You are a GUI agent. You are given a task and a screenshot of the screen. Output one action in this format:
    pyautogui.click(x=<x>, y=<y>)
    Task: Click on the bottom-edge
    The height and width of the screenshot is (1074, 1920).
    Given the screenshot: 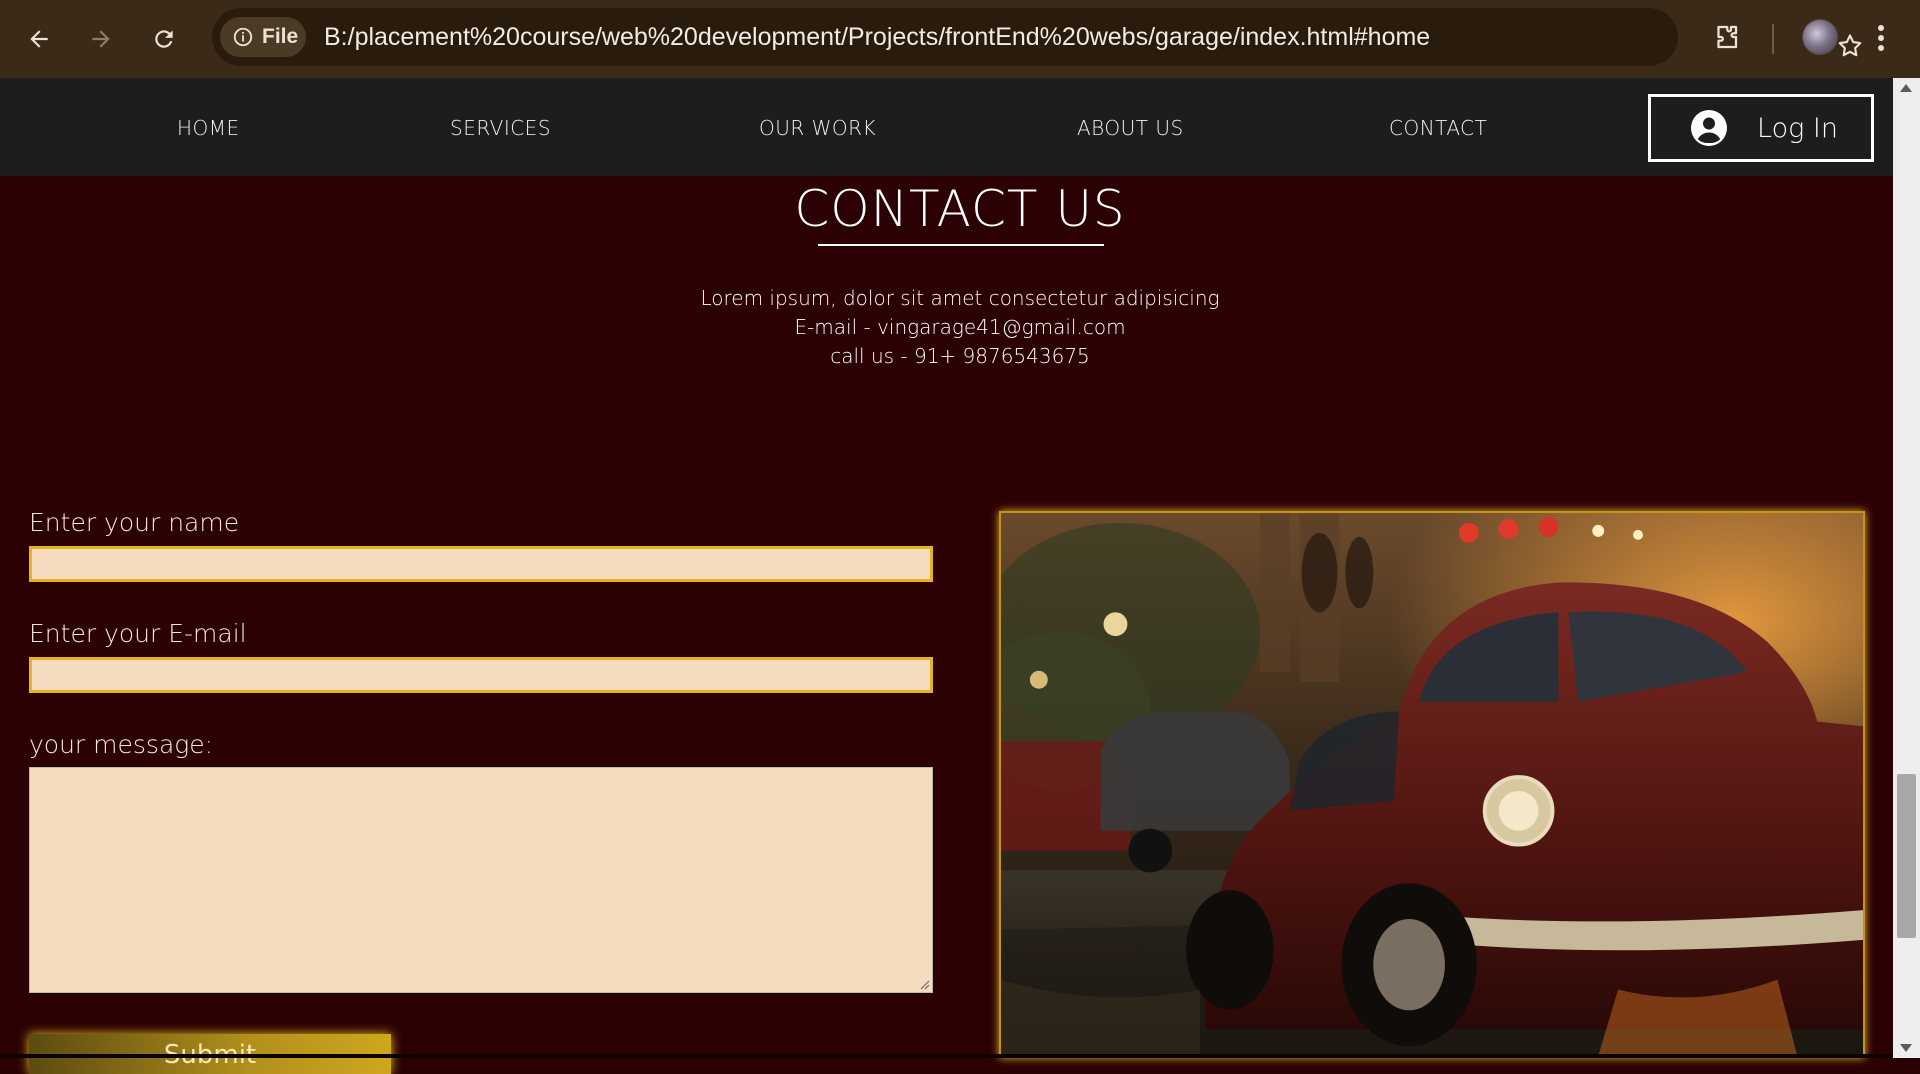 What is the action you would take?
    pyautogui.click(x=946, y=1056)
    